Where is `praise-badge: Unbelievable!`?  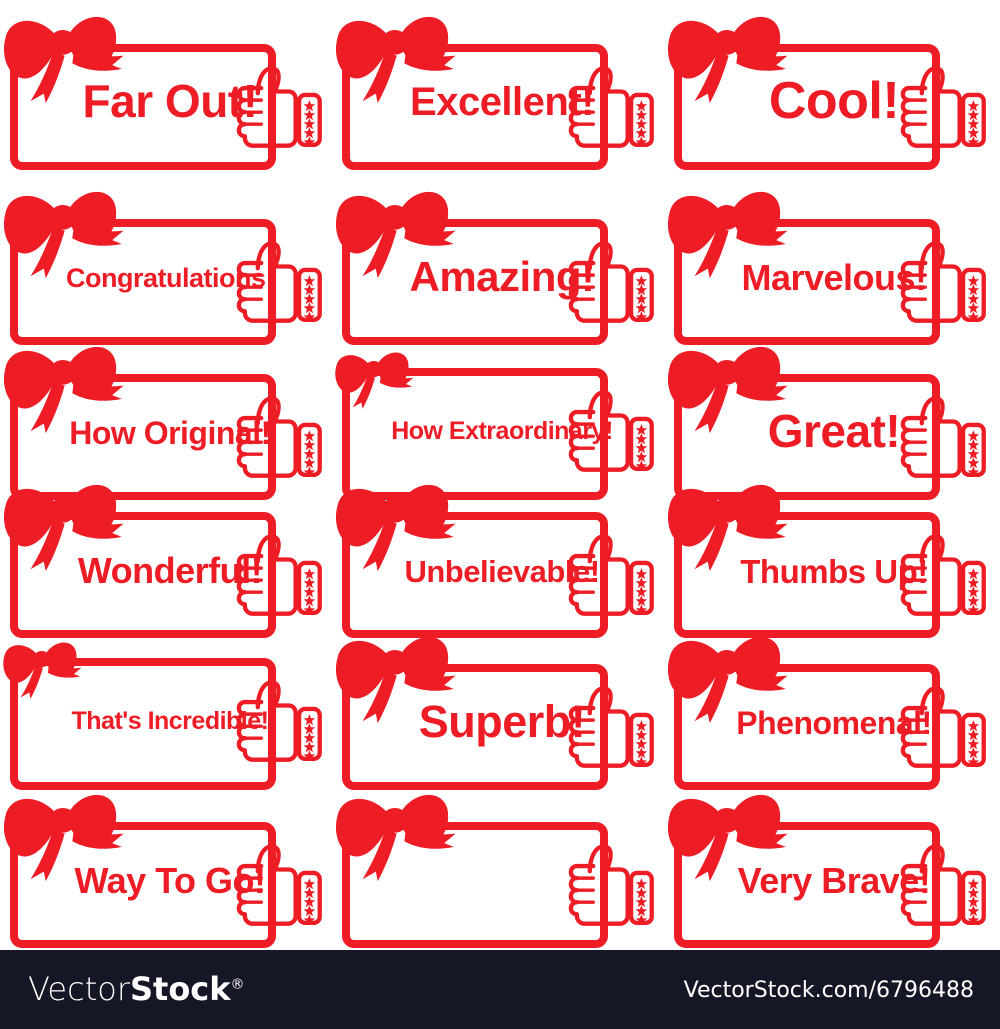
praise-badge: Unbelievable! is located at coordinates (497, 558).